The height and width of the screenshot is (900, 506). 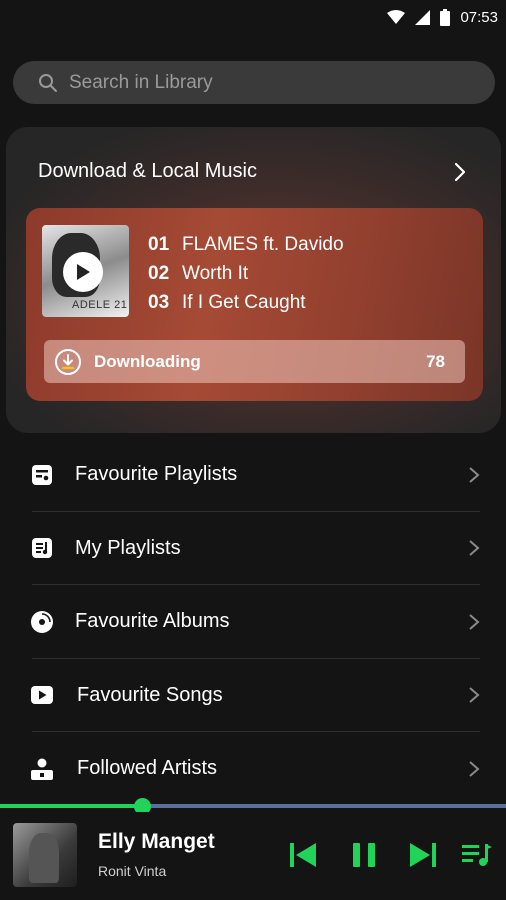 I want to click on playlist-card-icon, so click(x=42, y=474).